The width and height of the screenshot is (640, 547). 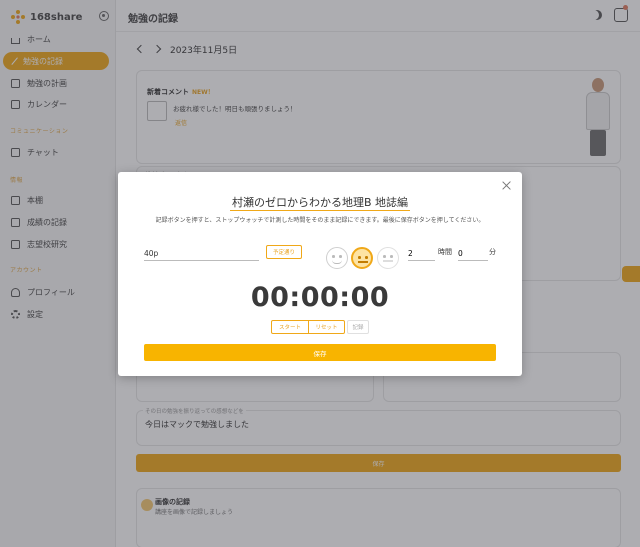 What do you see at coordinates (327, 327) in the screenshot?
I see `reset-button: リセット` at bounding box center [327, 327].